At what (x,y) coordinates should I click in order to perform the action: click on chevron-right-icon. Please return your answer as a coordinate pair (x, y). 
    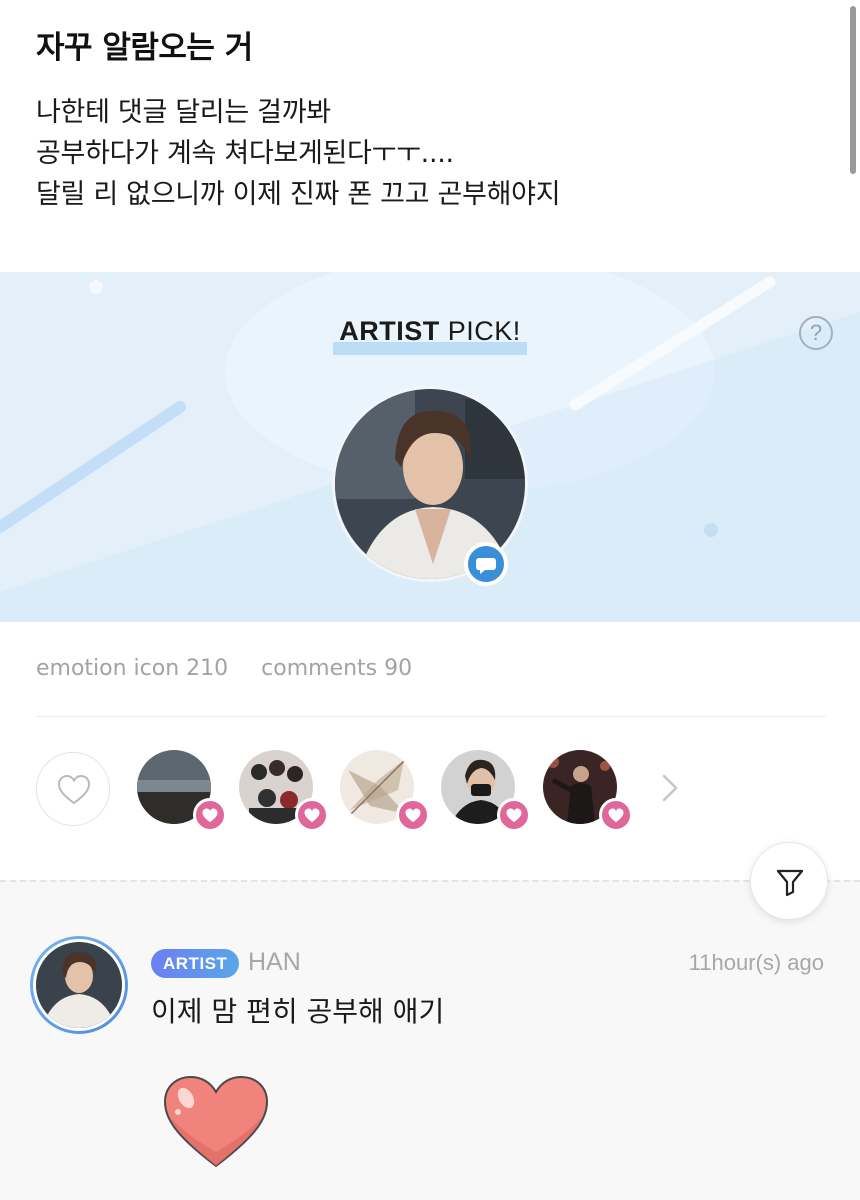
    Looking at the image, I should click on (670, 788).